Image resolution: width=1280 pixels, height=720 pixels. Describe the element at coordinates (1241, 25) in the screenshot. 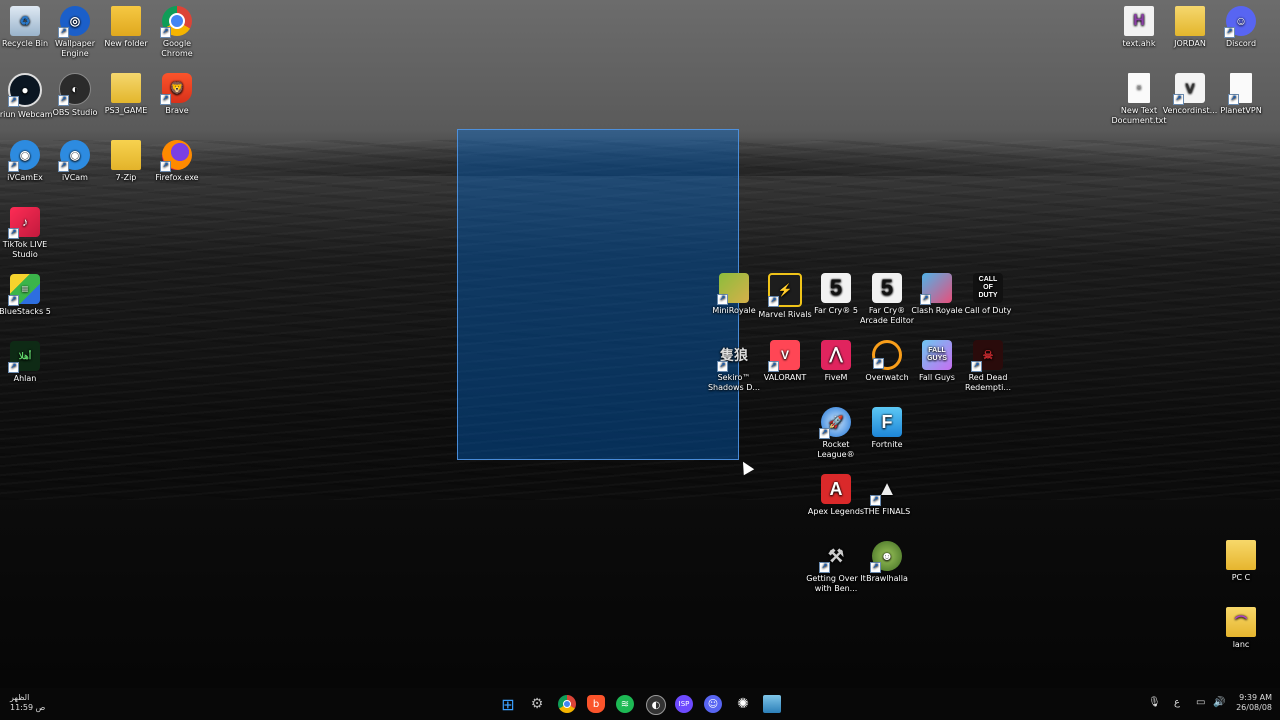

I see `desktop-icon-discord: ☺ ↗ Discord` at that location.